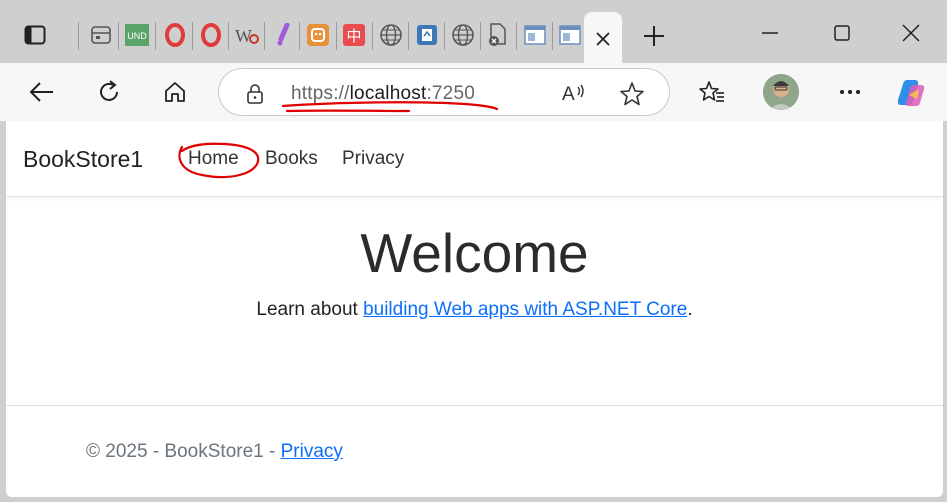 The height and width of the screenshot is (502, 947). Describe the element at coordinates (842, 33) in the screenshot. I see `maximize-icon` at that location.